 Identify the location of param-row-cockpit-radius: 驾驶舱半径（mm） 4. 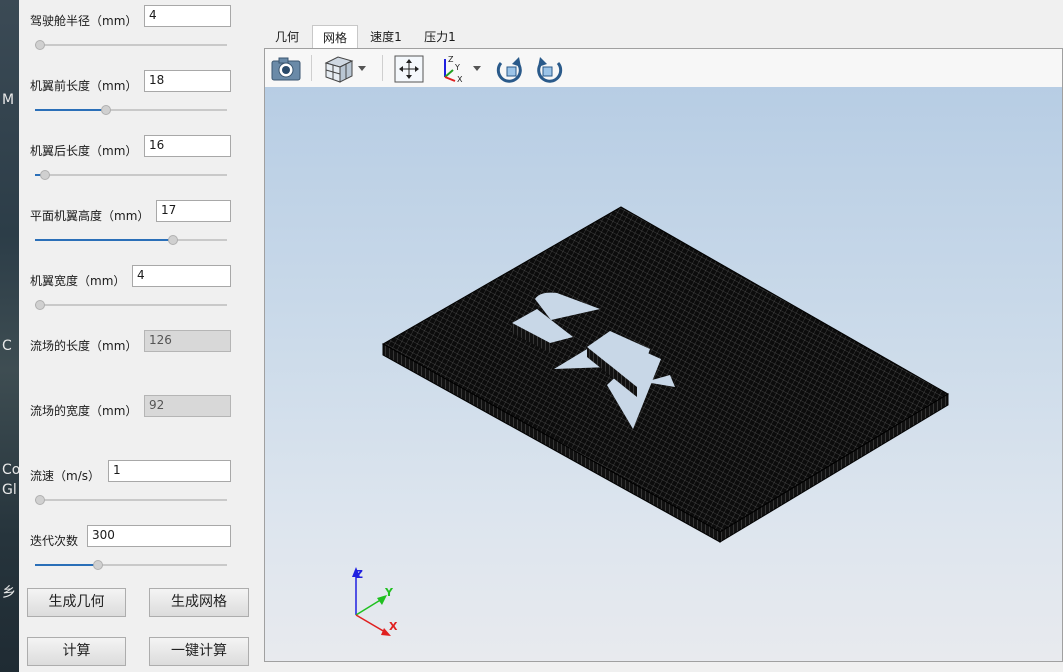
(139, 32).